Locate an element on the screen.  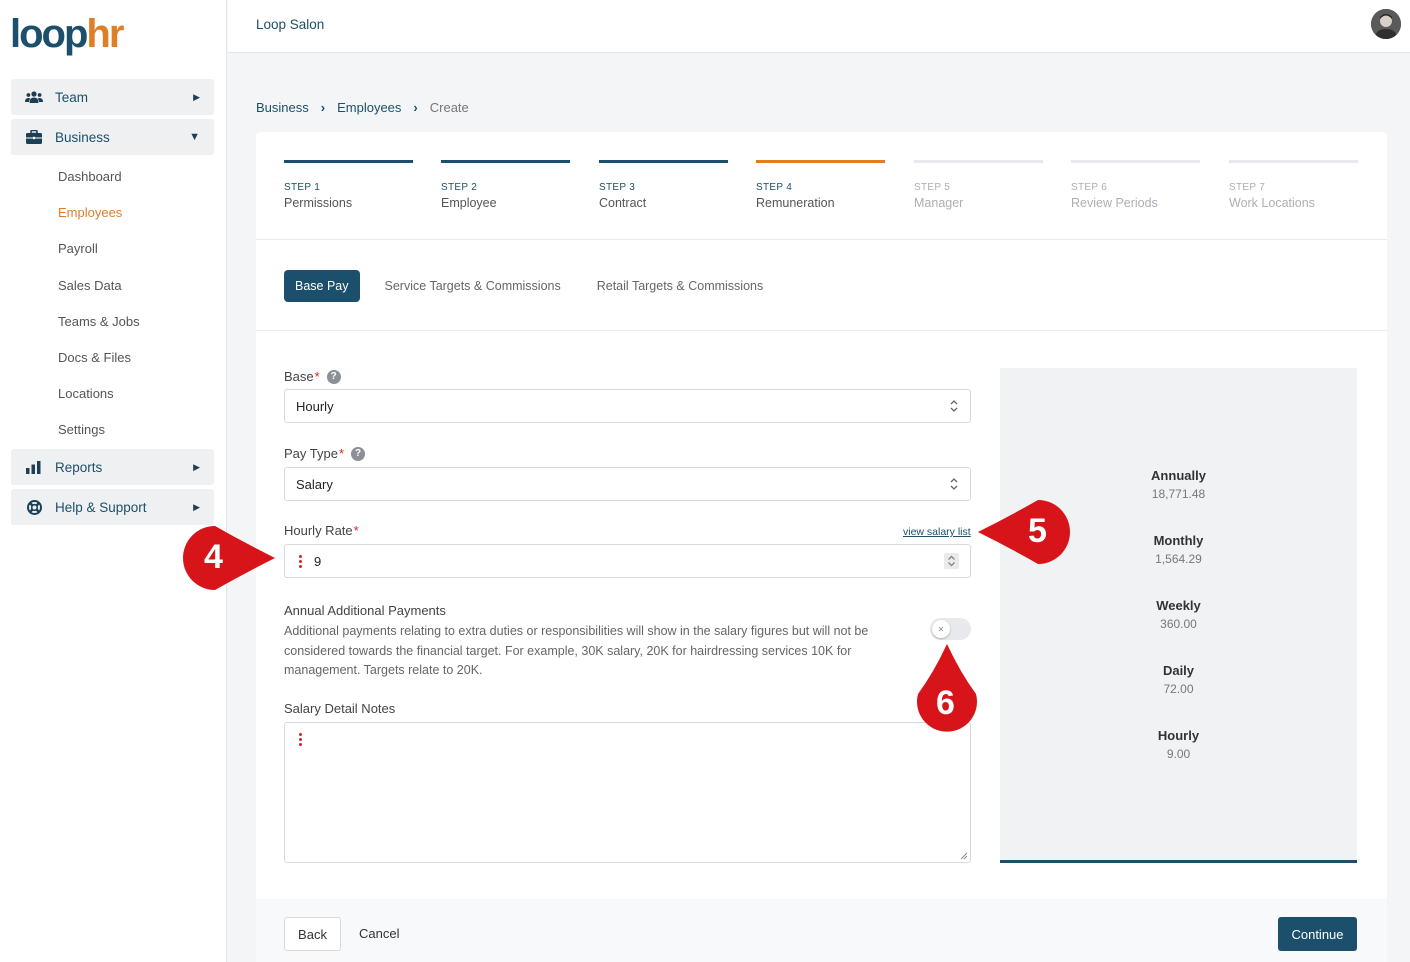
step-number: STEP 5 is located at coordinates (932, 187).